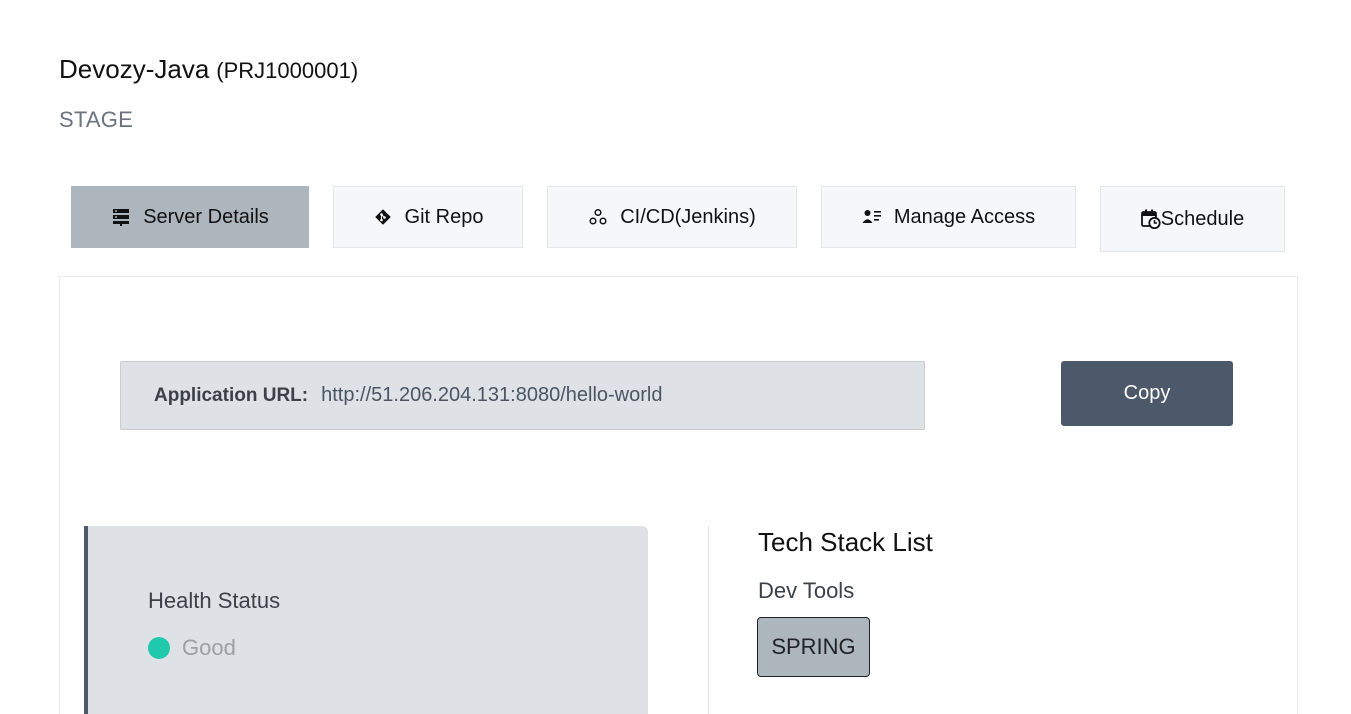 This screenshot has height=714, width=1351. I want to click on tab-git-repo: Git Repo, so click(428, 217).